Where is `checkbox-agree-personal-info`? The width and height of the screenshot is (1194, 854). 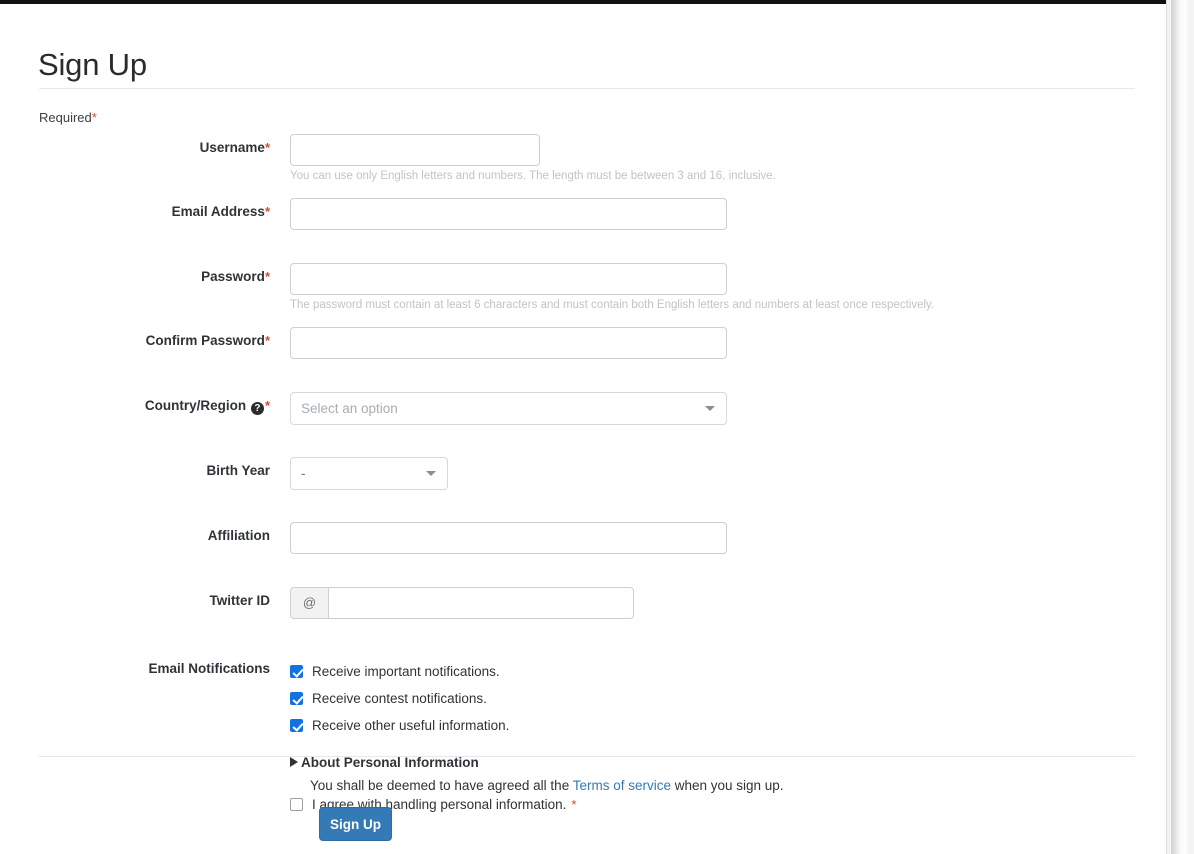 checkbox-agree-personal-info is located at coordinates (296, 805).